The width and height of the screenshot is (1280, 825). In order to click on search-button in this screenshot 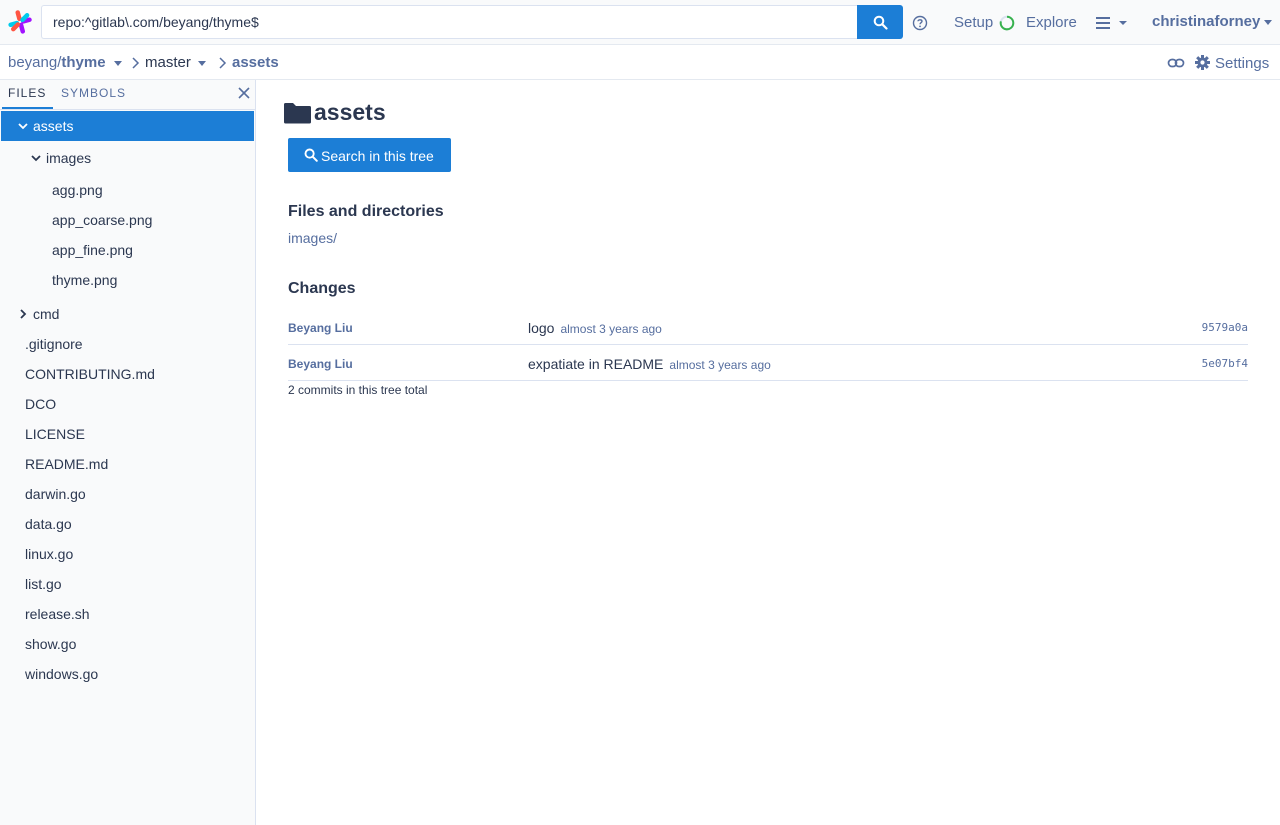, I will do `click(880, 22)`.